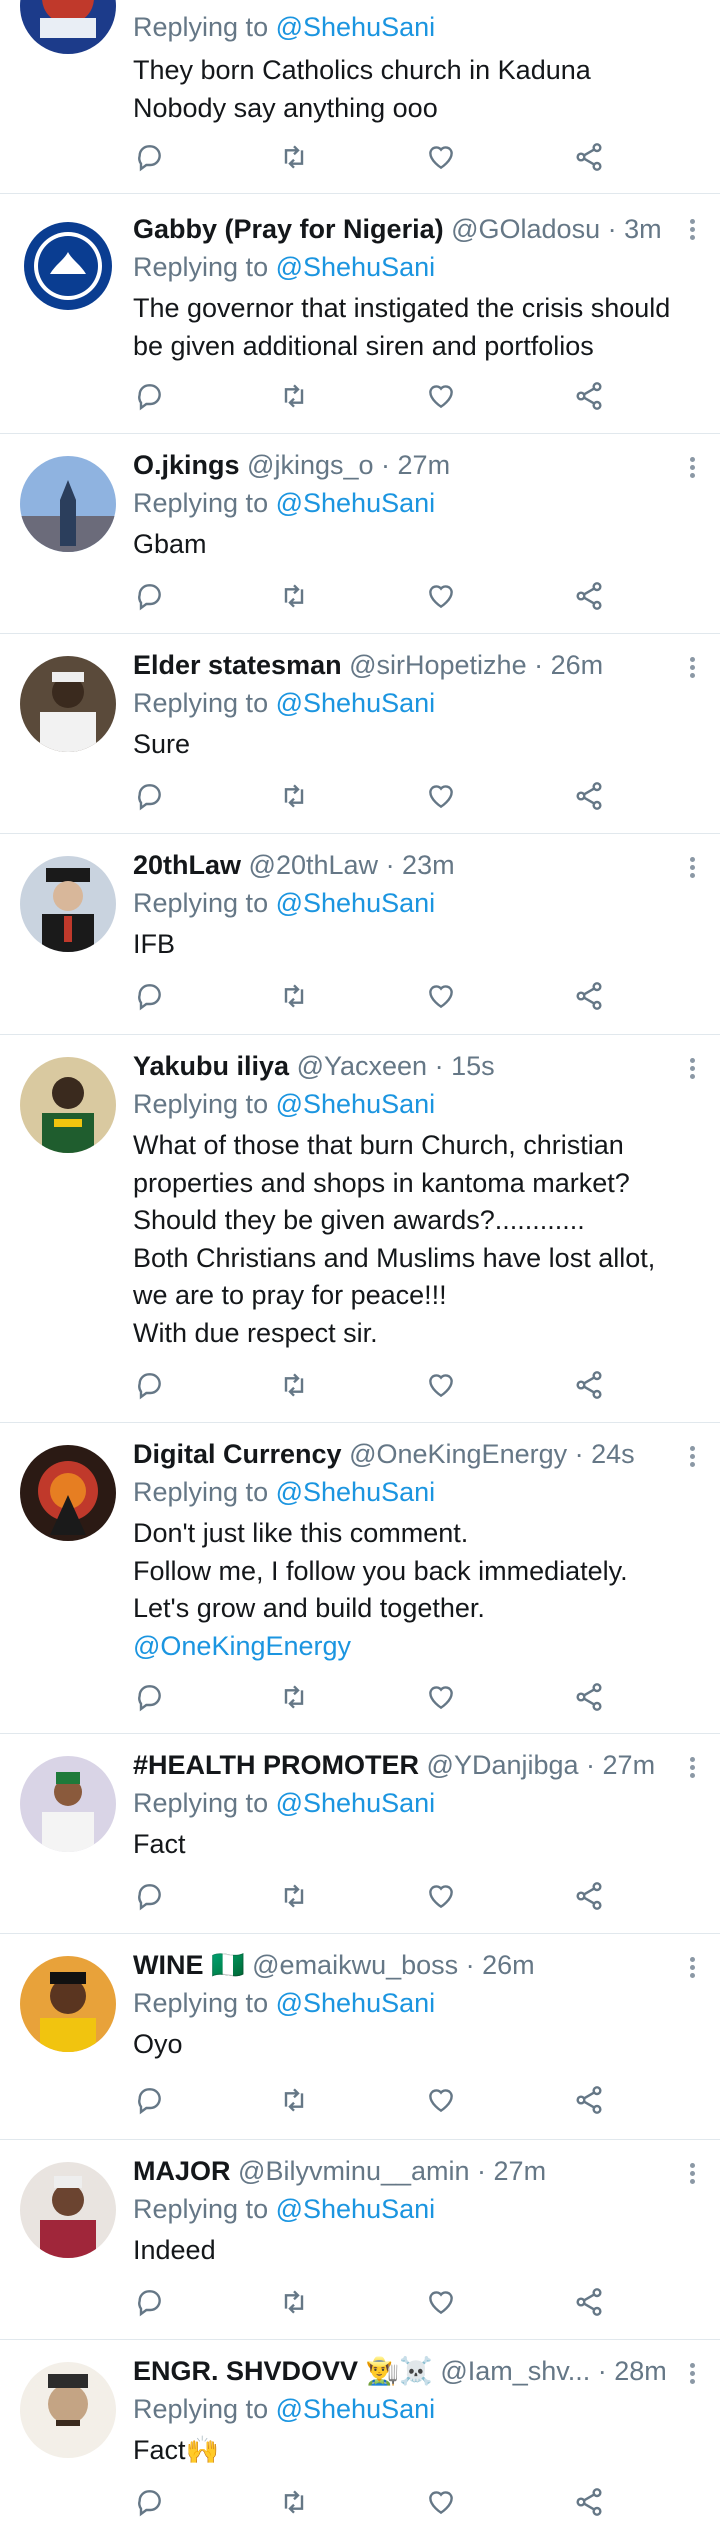  I want to click on user-handle: @Yacxeen, so click(362, 1066).